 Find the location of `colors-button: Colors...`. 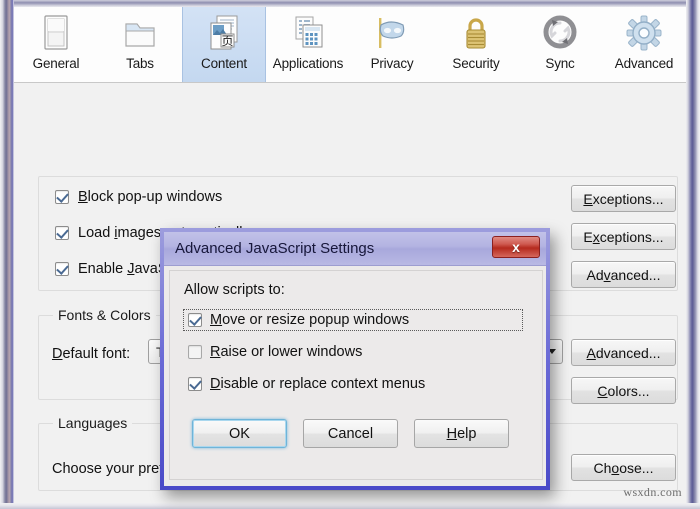

colors-button: Colors... is located at coordinates (623, 390).